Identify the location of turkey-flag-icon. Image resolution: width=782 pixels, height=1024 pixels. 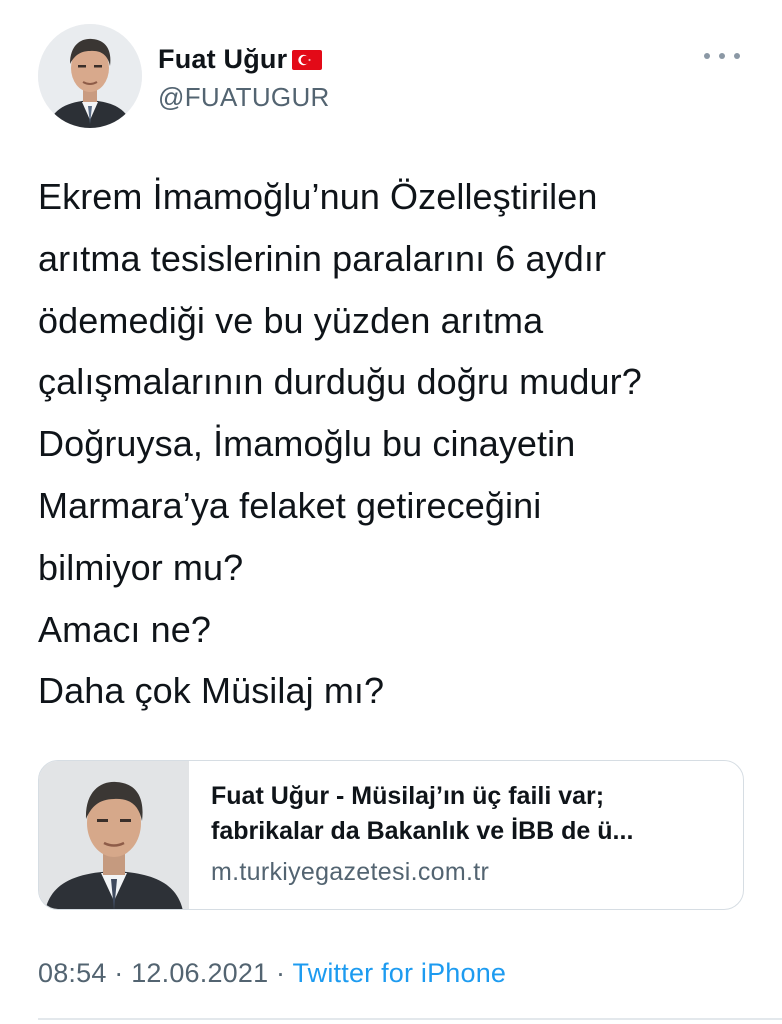
(307, 60).